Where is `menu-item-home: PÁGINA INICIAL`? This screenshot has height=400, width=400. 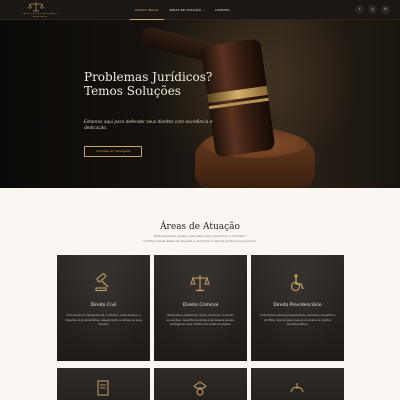 menu-item-home: PÁGINA INICIAL is located at coordinates (147, 10).